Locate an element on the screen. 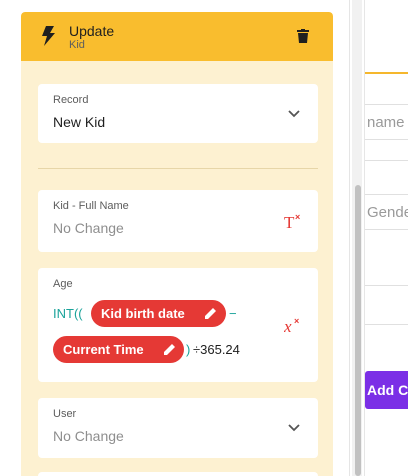  token-label: Current Time is located at coordinates (103, 349).